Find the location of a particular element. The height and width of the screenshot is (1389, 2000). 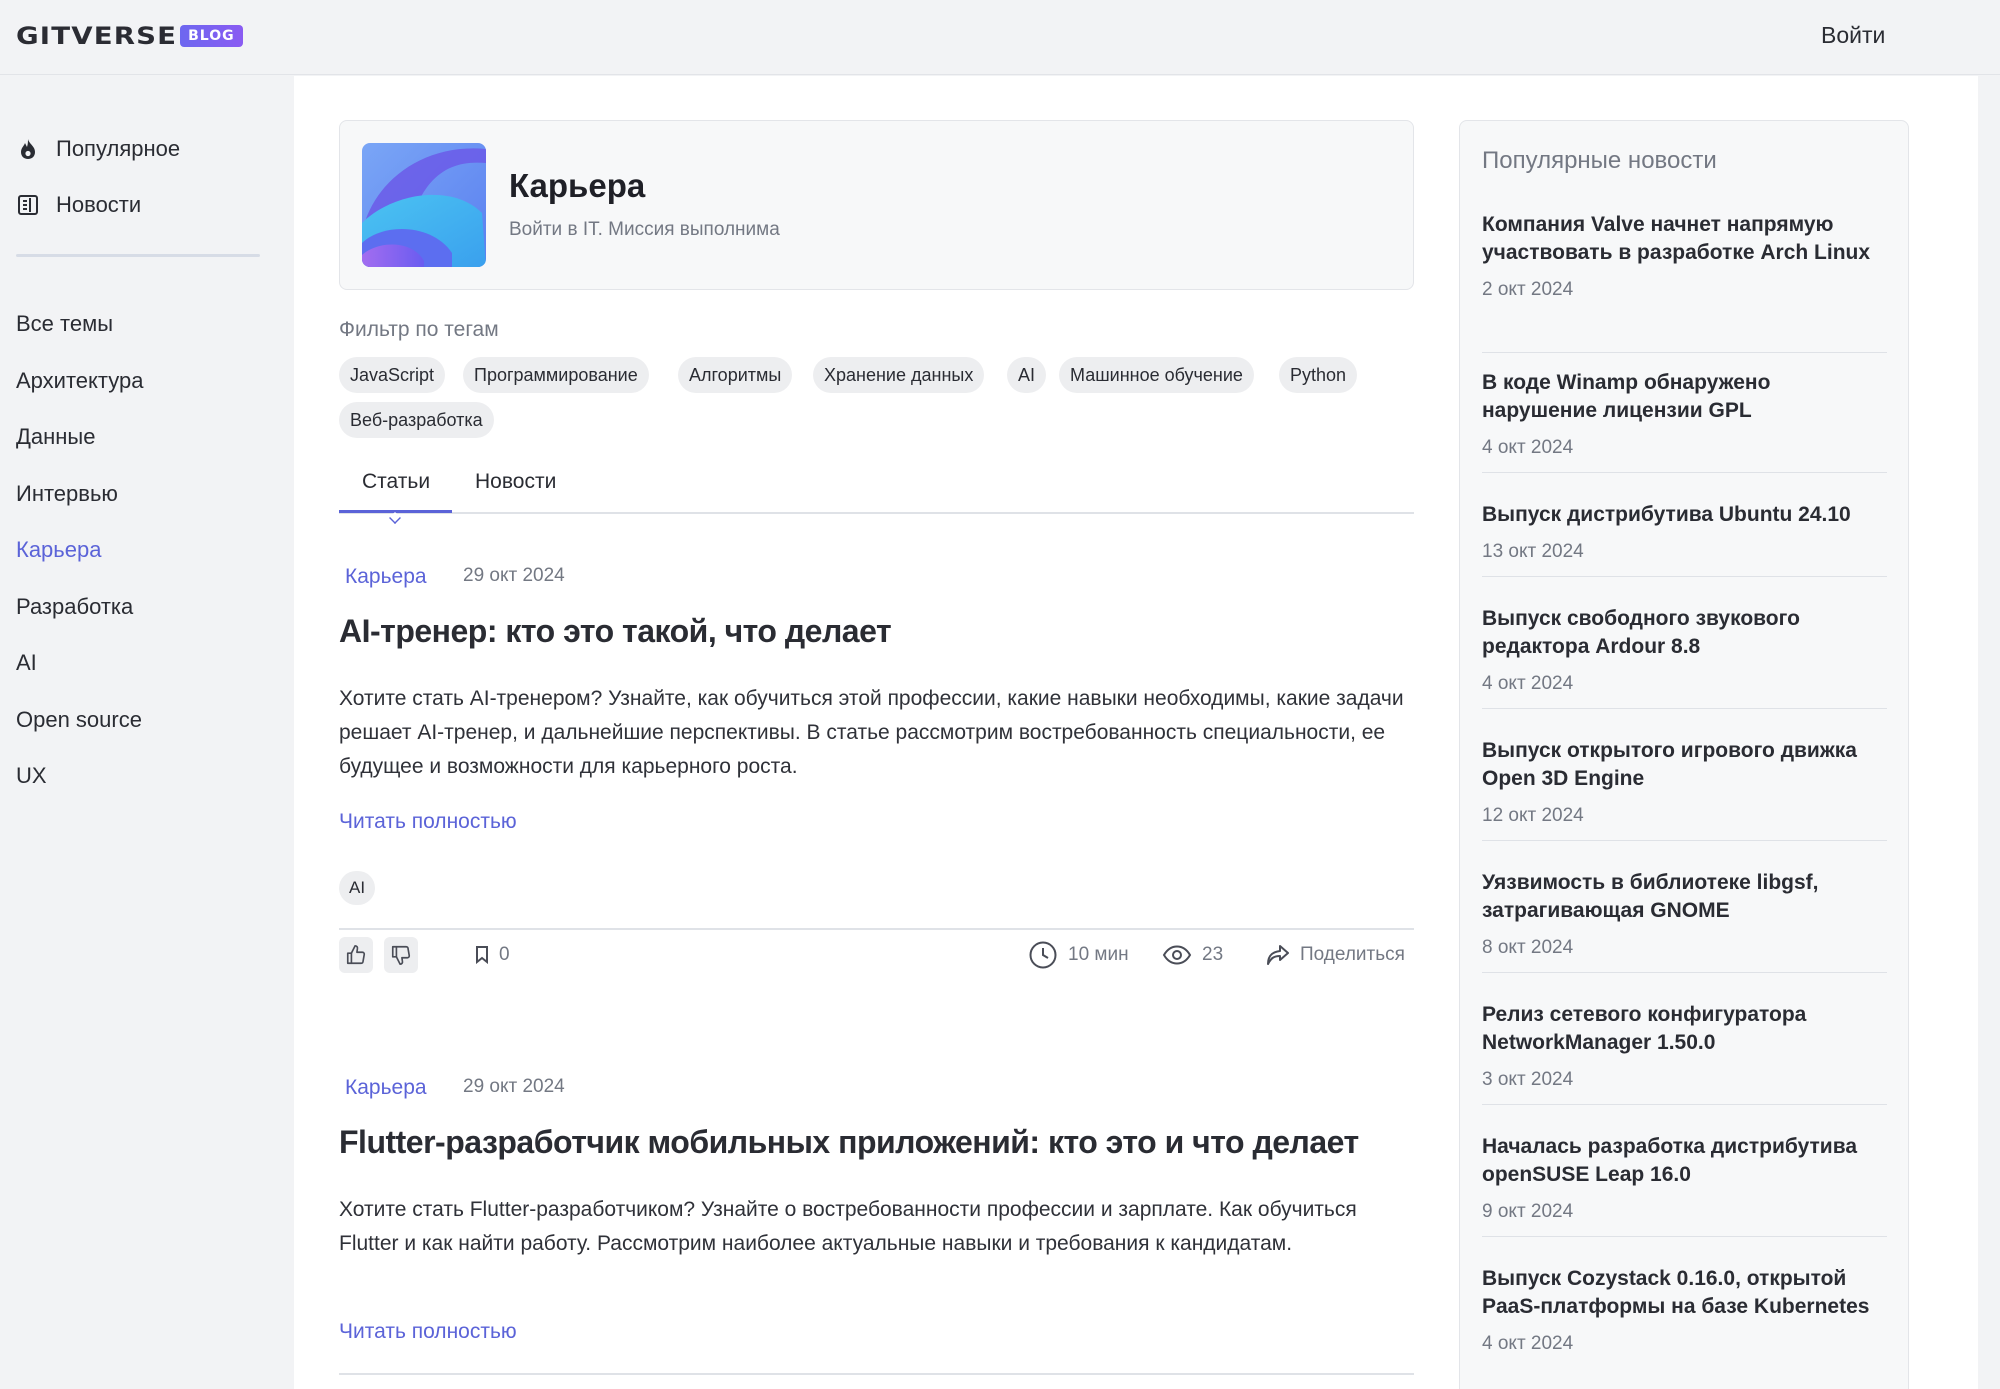

sidebar-item-interview: Интервью is located at coordinates (79, 494).